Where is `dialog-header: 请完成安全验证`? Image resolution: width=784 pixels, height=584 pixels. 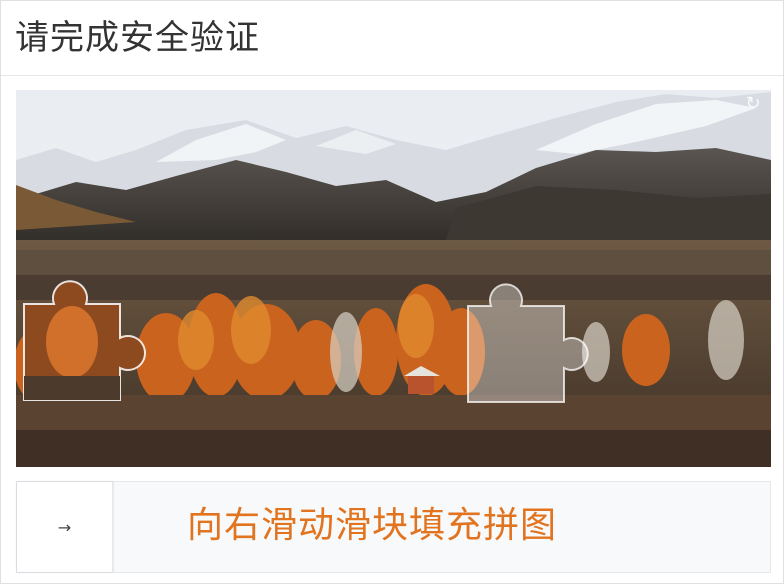 dialog-header: 请完成安全验证 is located at coordinates (392, 38).